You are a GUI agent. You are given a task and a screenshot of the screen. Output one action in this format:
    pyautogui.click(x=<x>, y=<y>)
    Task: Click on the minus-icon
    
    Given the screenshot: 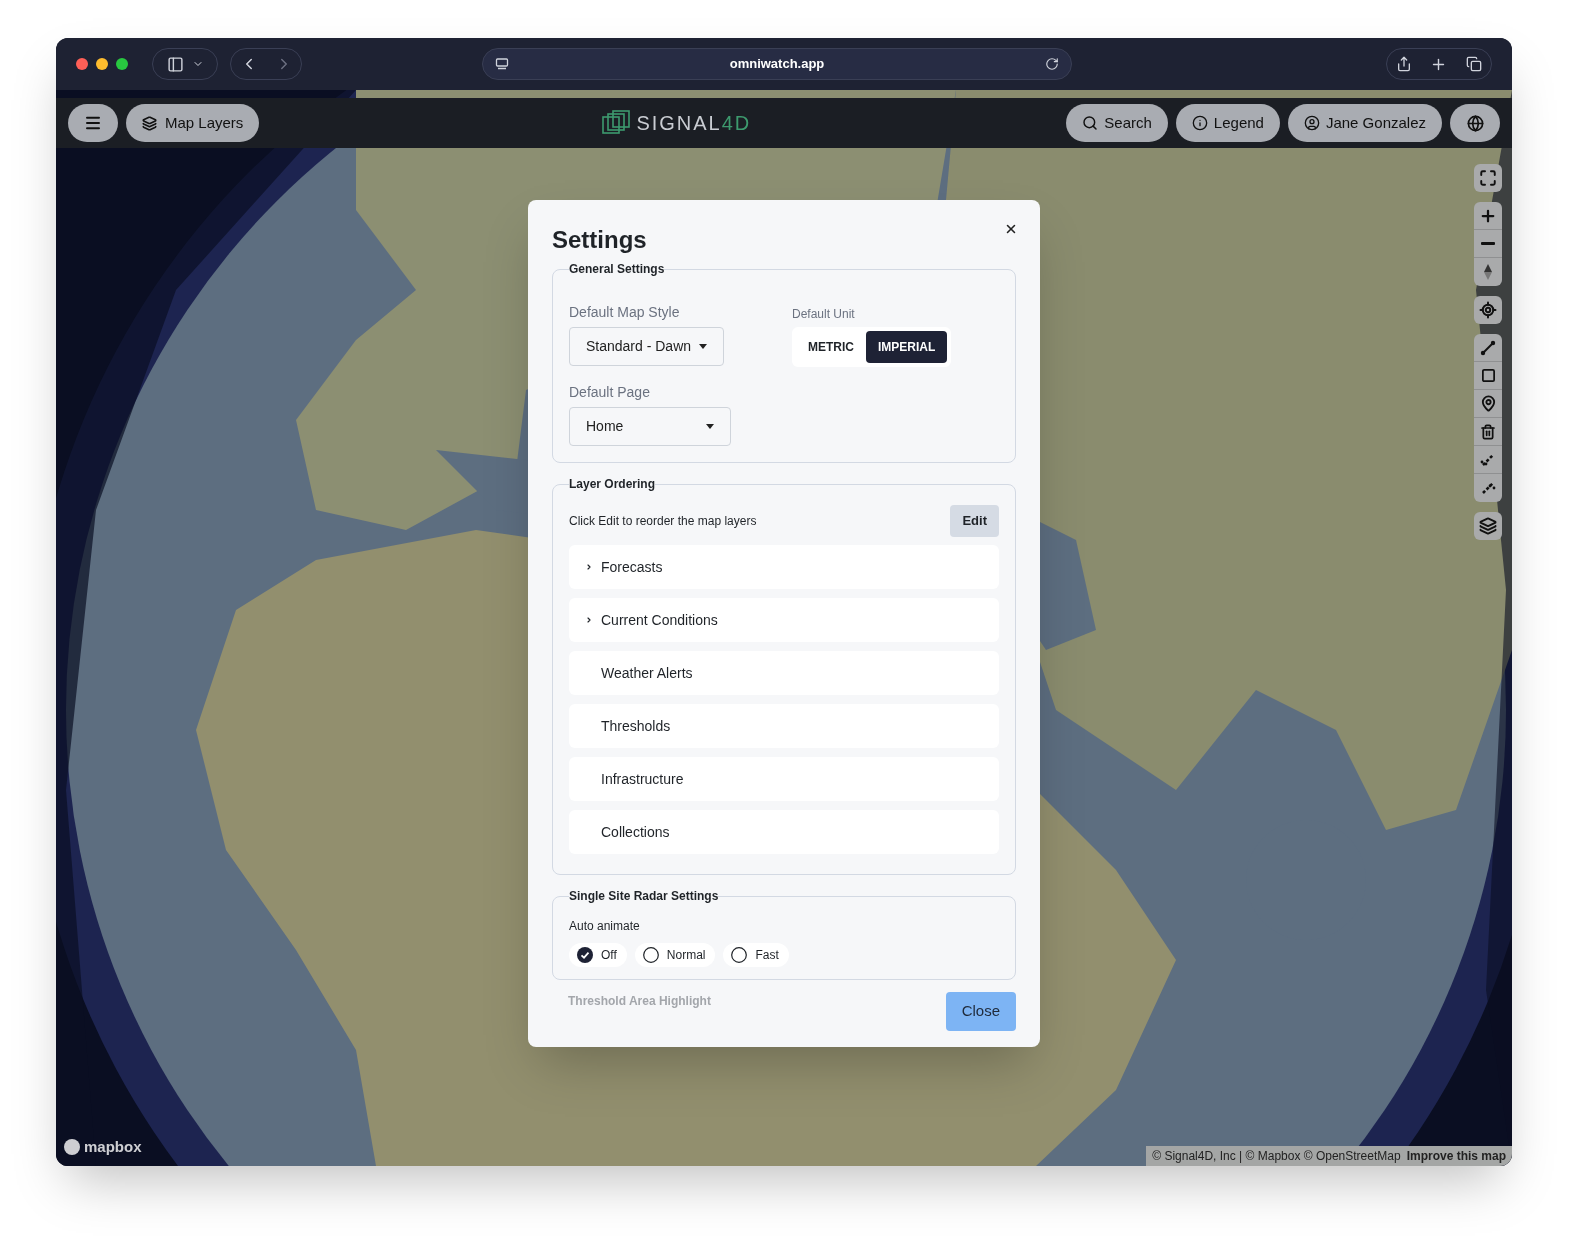 What is the action you would take?
    pyautogui.click(x=1488, y=243)
    